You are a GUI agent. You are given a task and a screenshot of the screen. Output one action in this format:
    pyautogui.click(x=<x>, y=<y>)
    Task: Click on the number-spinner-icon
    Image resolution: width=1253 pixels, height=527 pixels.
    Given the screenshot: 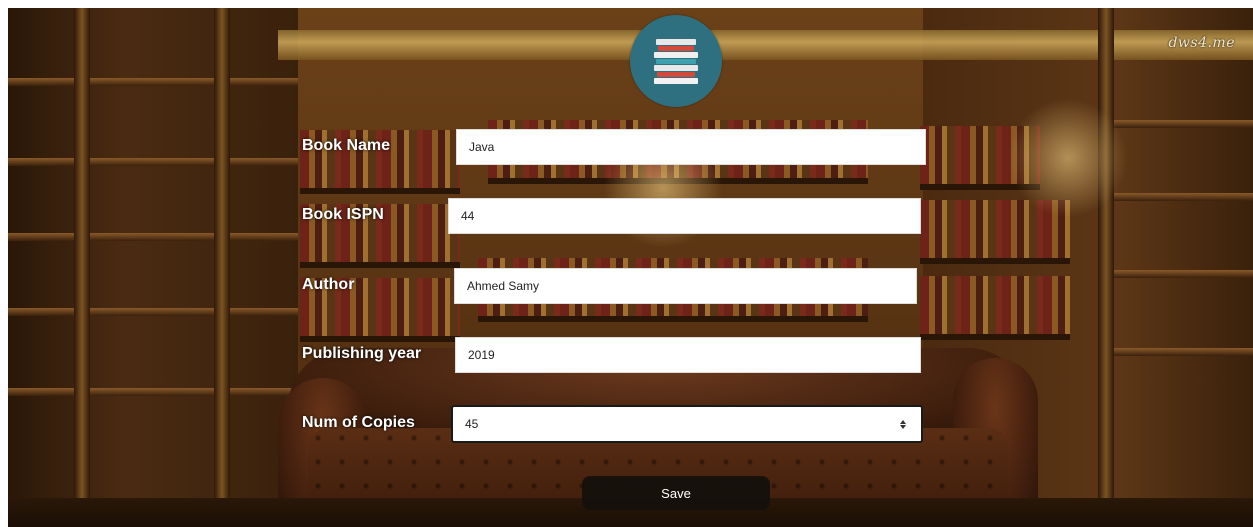 What is the action you would take?
    pyautogui.click(x=903, y=424)
    